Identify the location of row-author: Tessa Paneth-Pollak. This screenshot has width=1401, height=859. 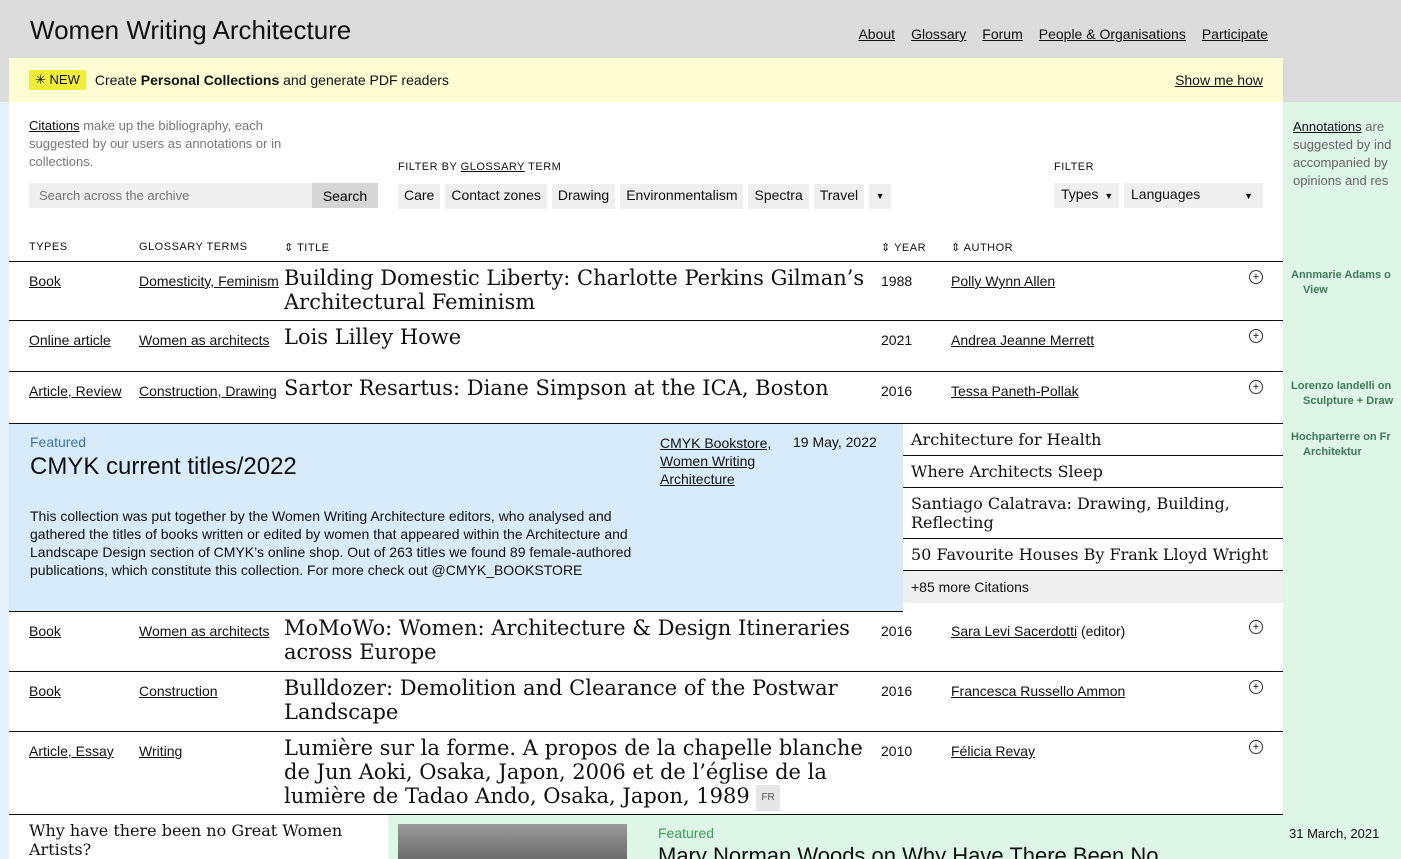
(1096, 391).